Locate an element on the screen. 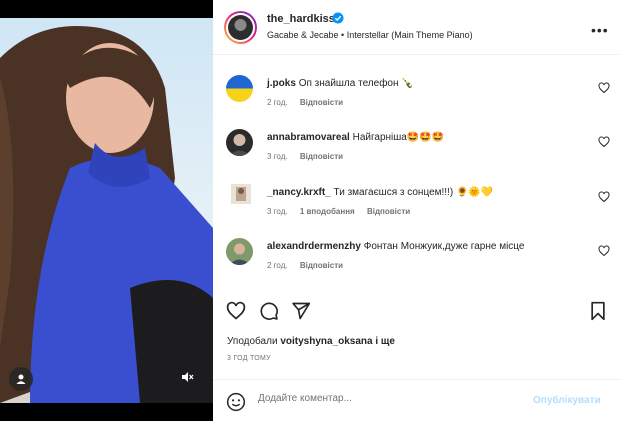 The height and width of the screenshot is (421, 620). speaker-muted-icon is located at coordinates (188, 377).